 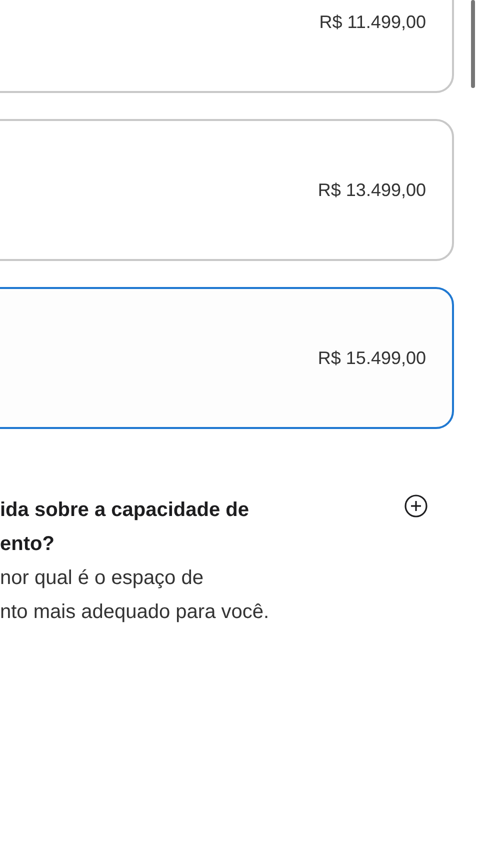 I want to click on expand-button, so click(x=416, y=506).